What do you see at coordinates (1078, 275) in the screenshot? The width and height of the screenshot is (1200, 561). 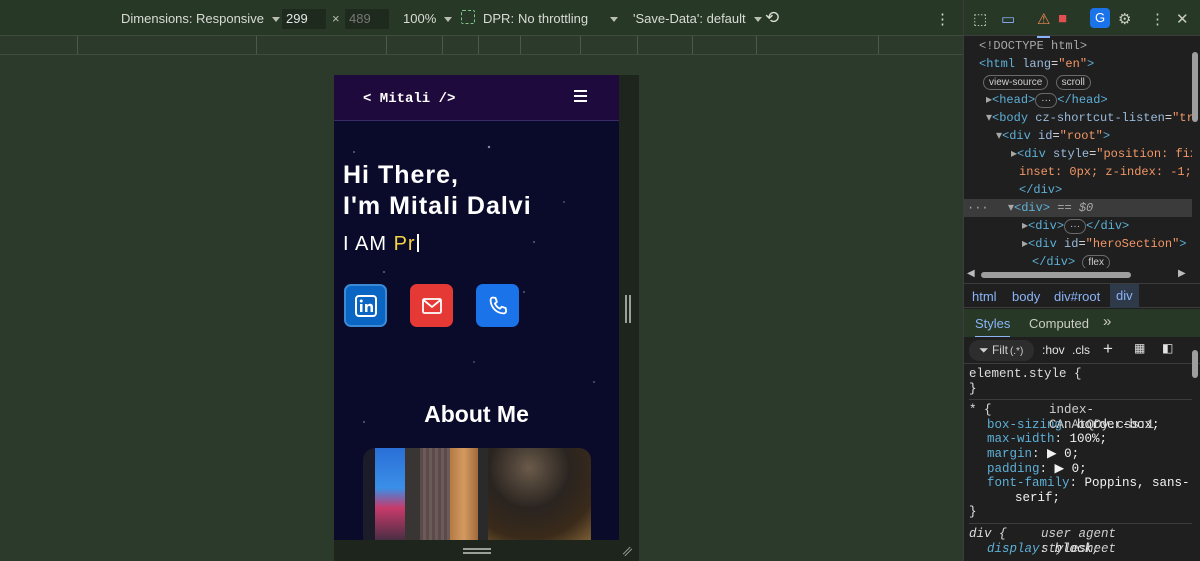 I see `horizontal-scrollbar: ◀ ▶` at bounding box center [1078, 275].